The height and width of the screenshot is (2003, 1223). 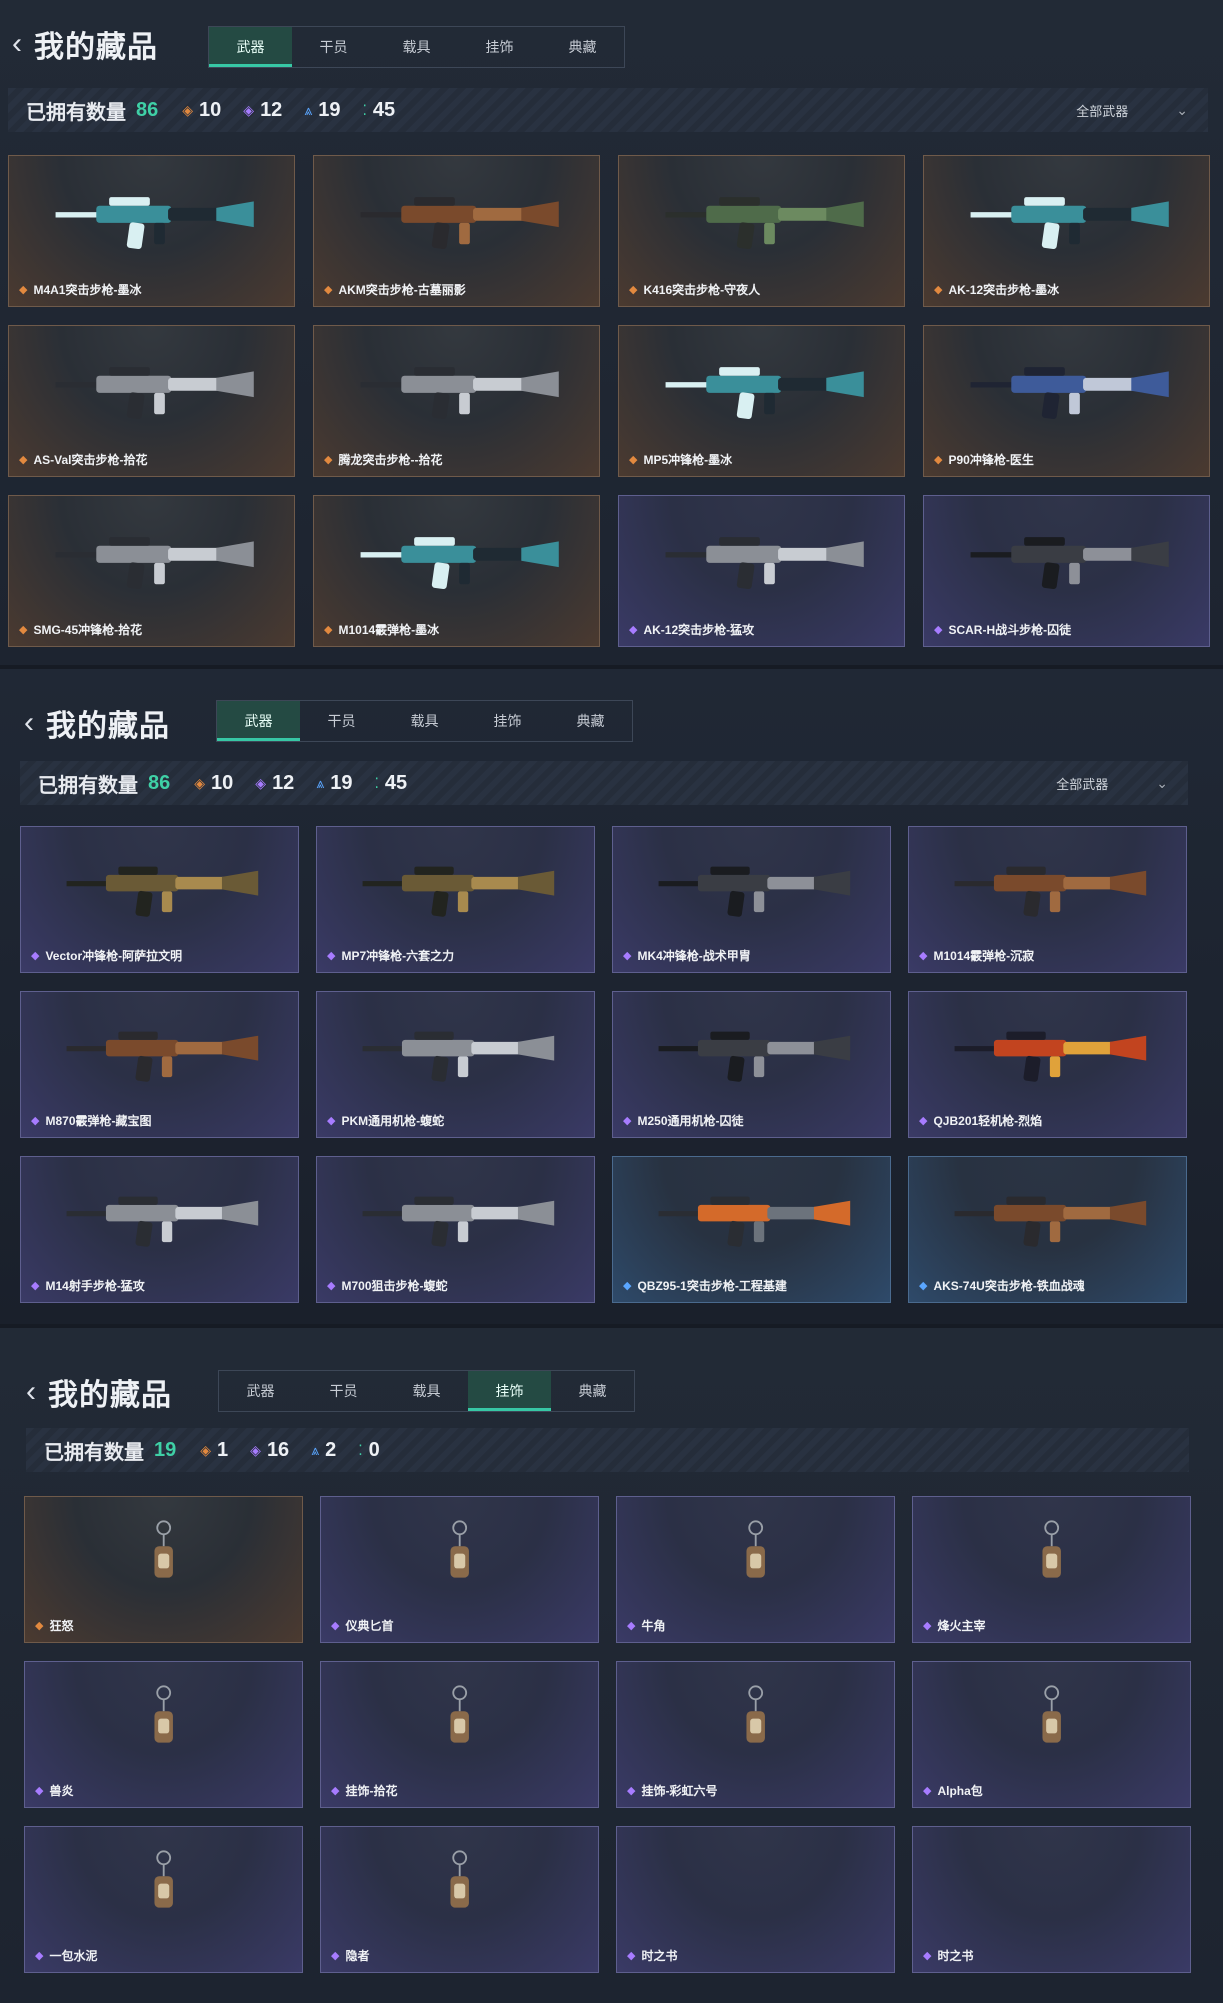 What do you see at coordinates (151, 571) in the screenshot?
I see `collection-item-card: ◆ SMG-45冲锋枪-拾花` at bounding box center [151, 571].